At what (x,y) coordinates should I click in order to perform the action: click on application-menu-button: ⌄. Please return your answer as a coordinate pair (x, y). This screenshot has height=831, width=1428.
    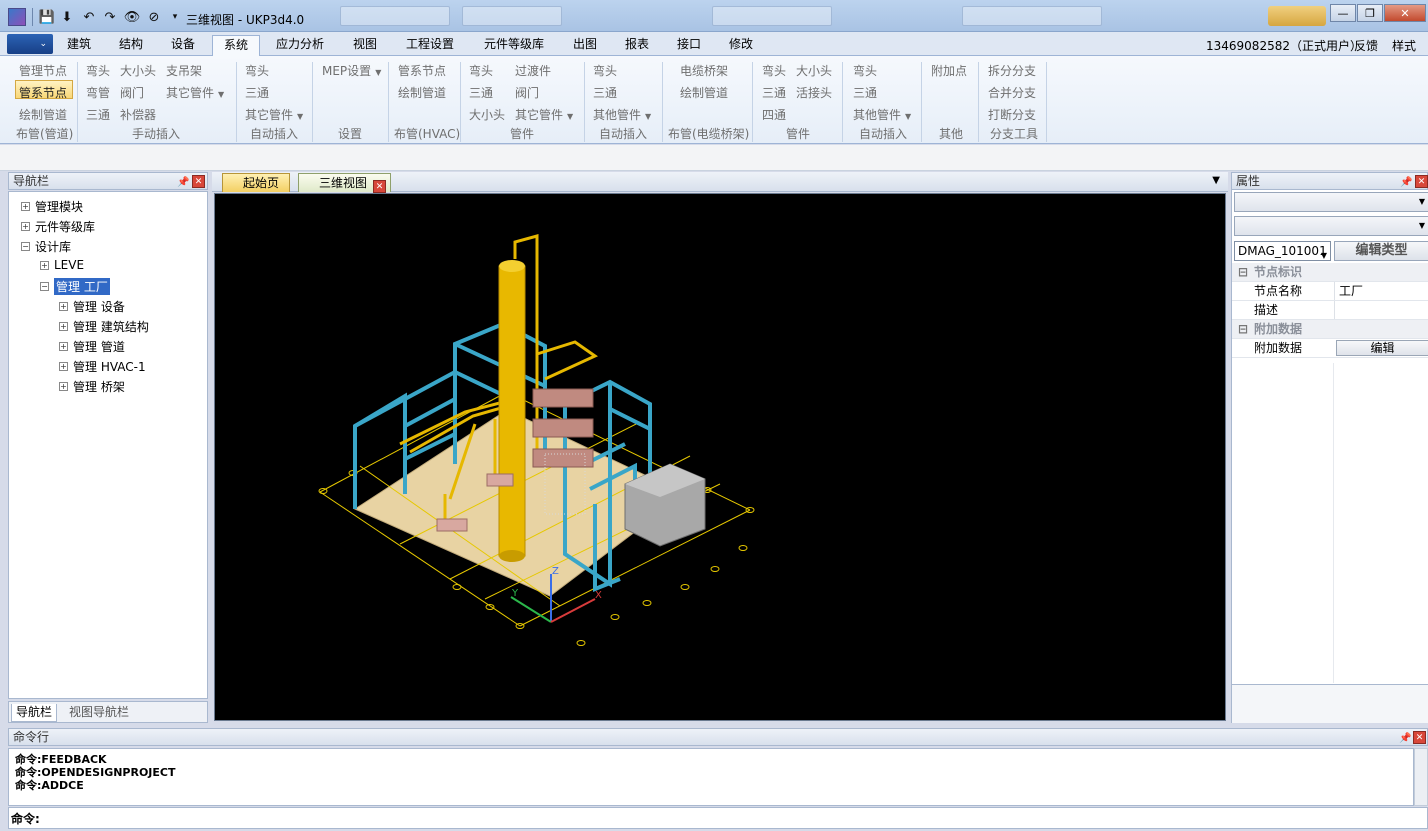
    Looking at the image, I should click on (30, 44).